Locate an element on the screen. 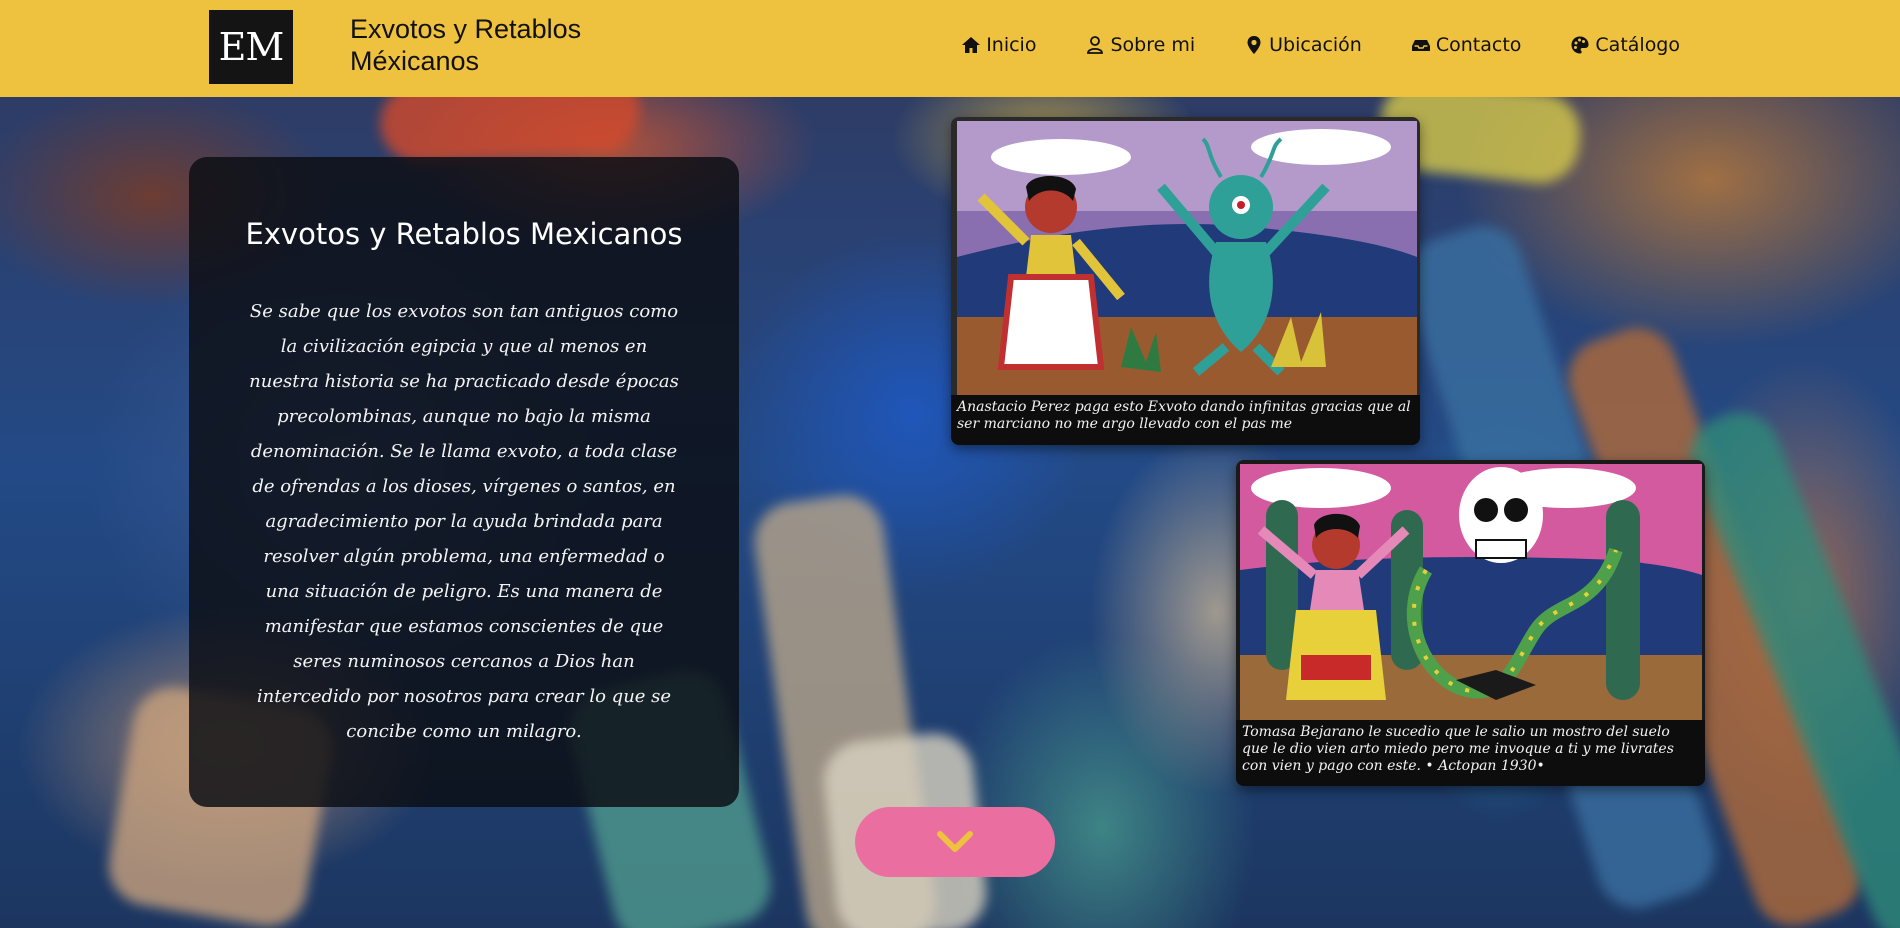  map-pin-icon is located at coordinates (1254, 45).